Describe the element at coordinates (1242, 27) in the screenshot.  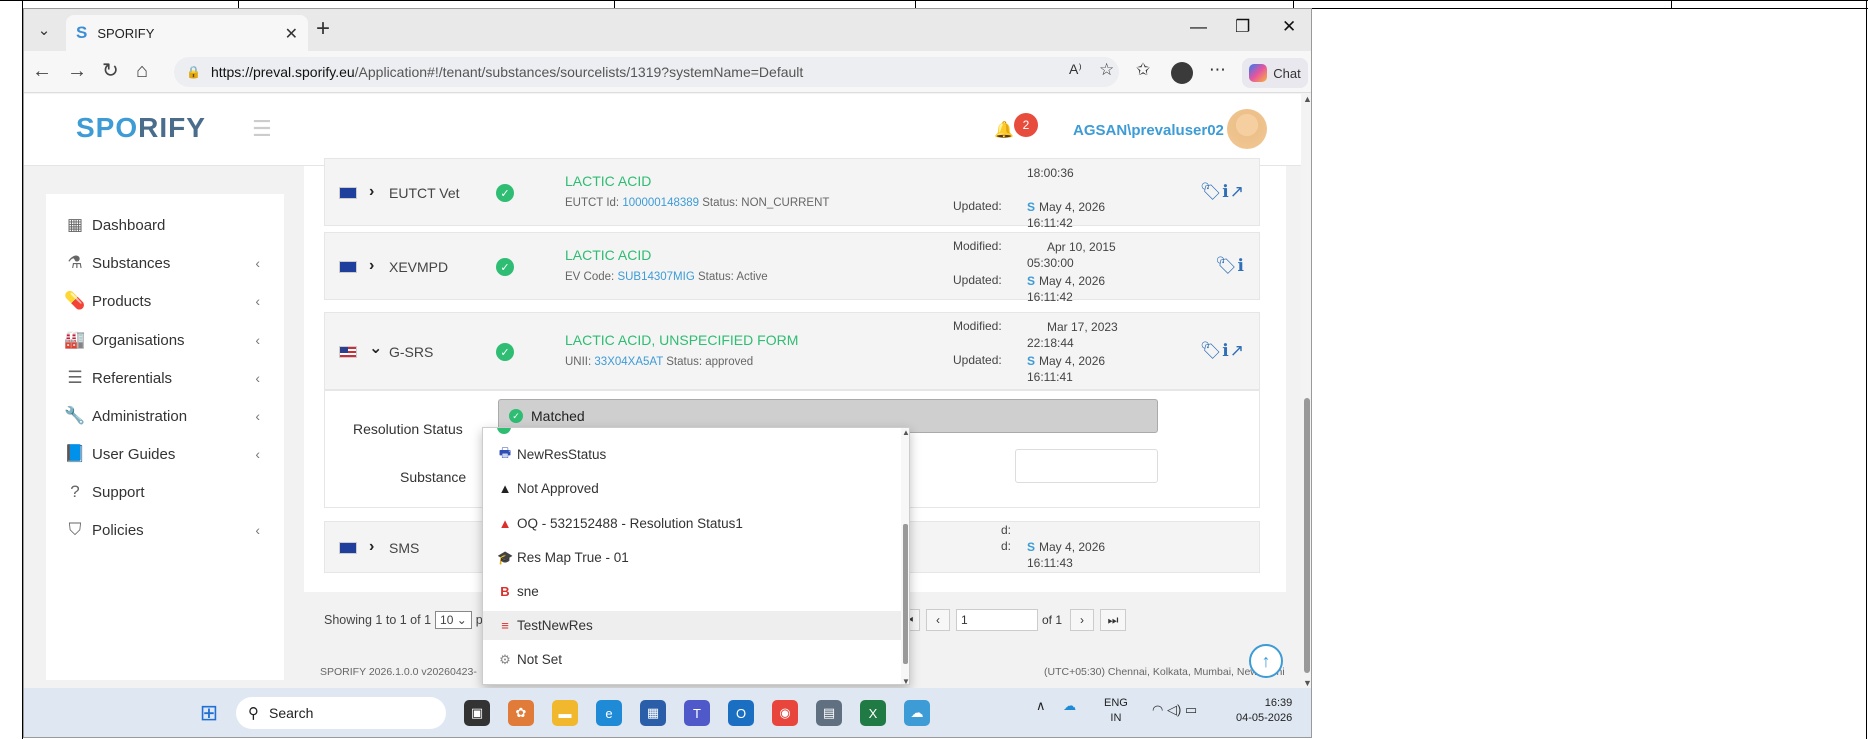
I see `restore-icon: ❐` at that location.